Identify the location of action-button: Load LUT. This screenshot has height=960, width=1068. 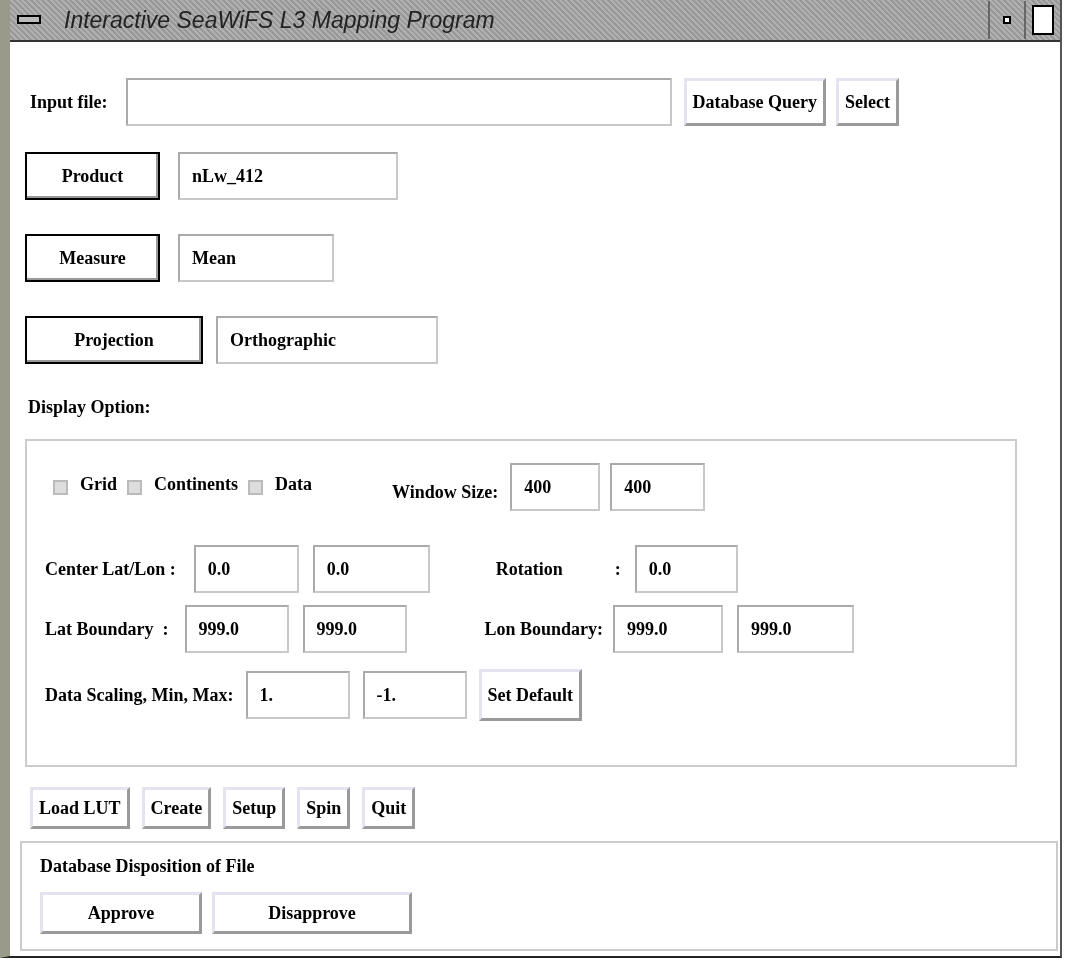
(80, 808).